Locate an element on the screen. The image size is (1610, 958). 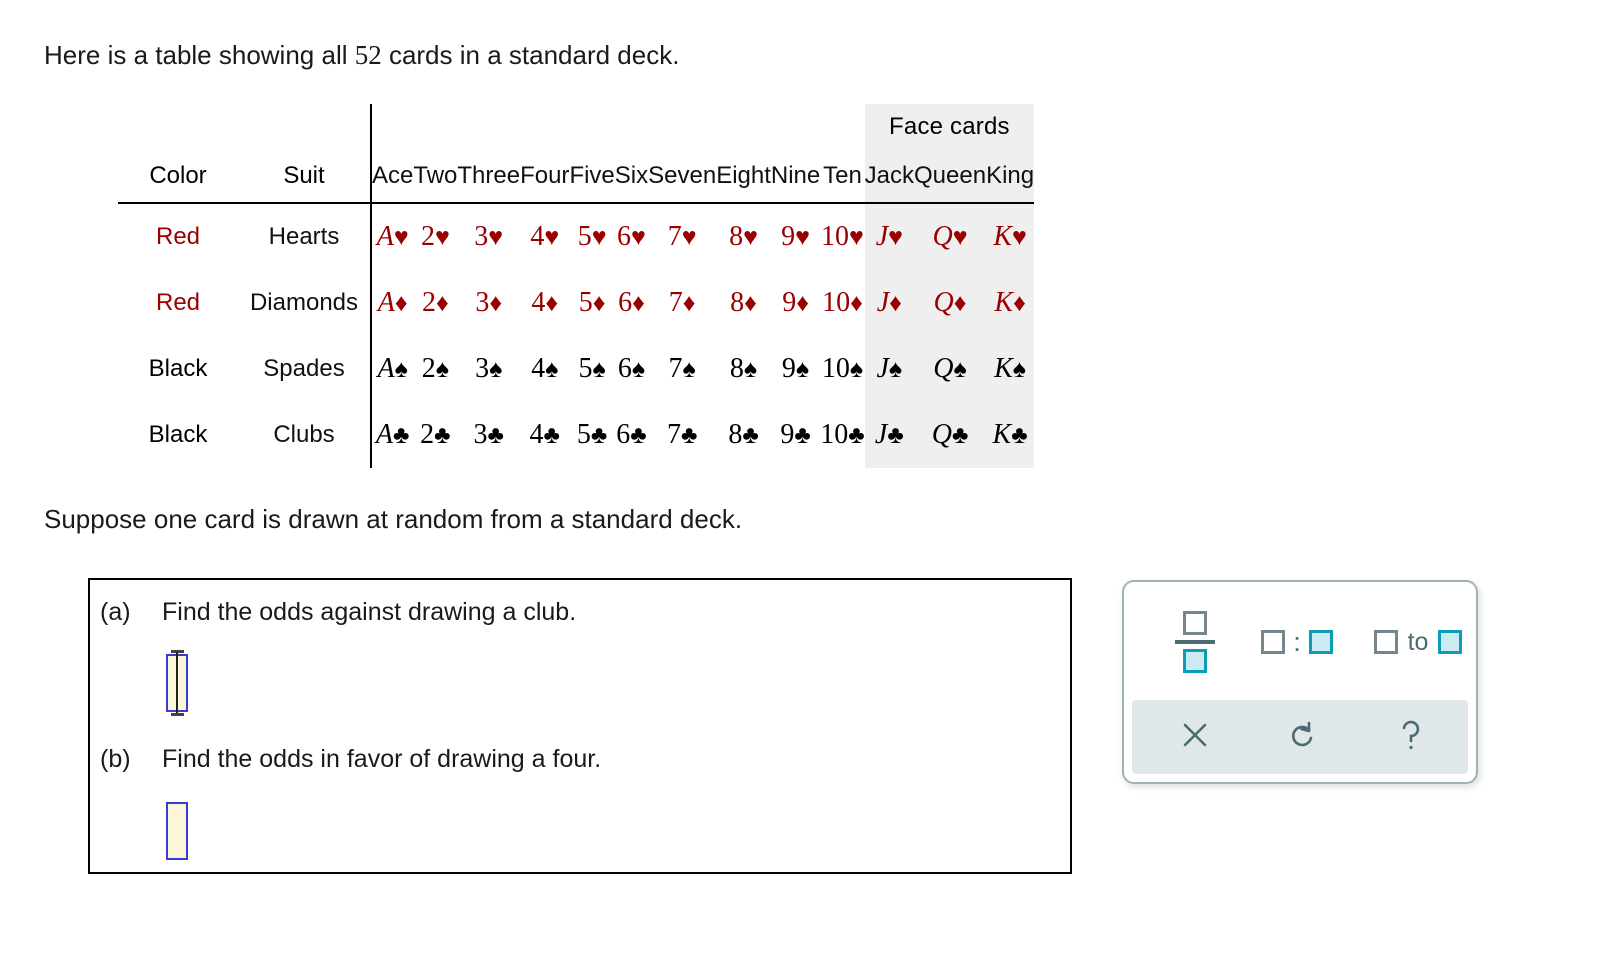
question-mark-icon is located at coordinates (1411, 735).